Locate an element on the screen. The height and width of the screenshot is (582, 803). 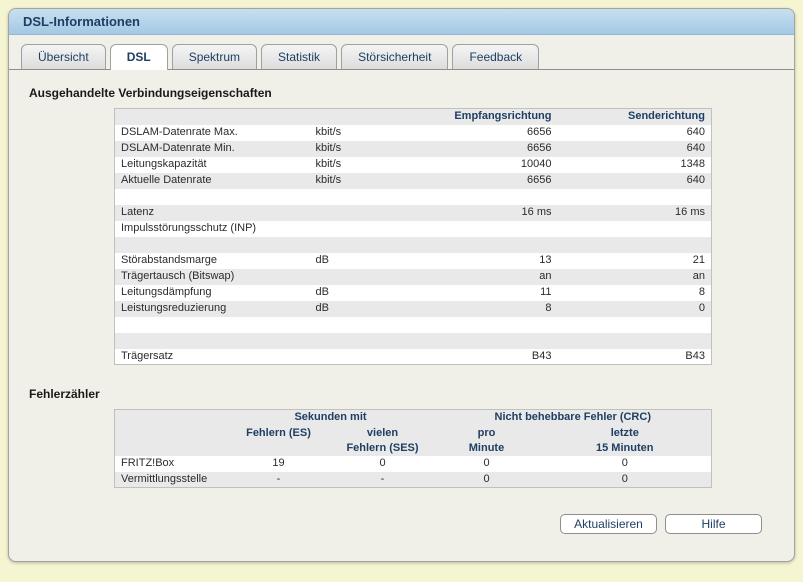
table-row: Trägersatz B43 B43 is located at coordinates (413, 355).